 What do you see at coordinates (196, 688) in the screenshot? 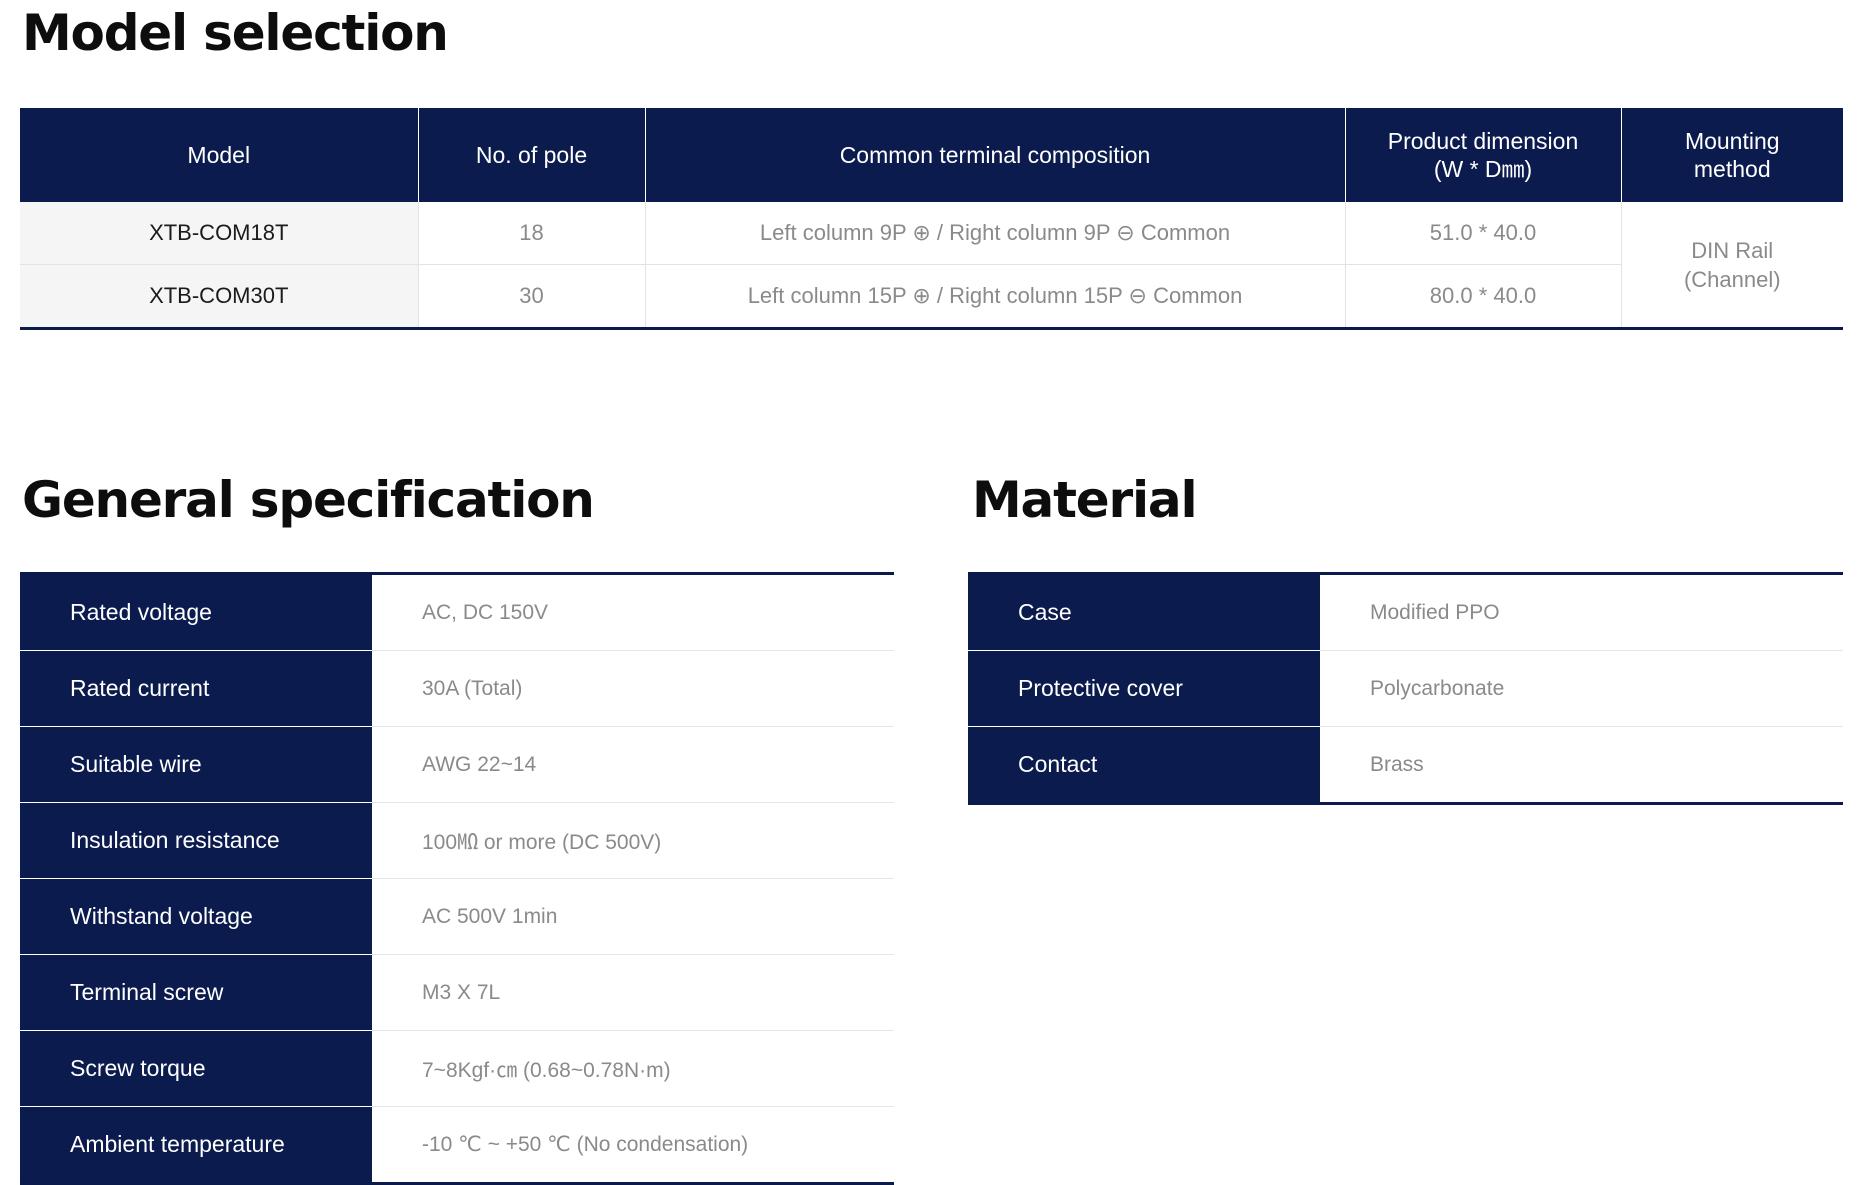
I see `spec-label: Rated current` at bounding box center [196, 688].